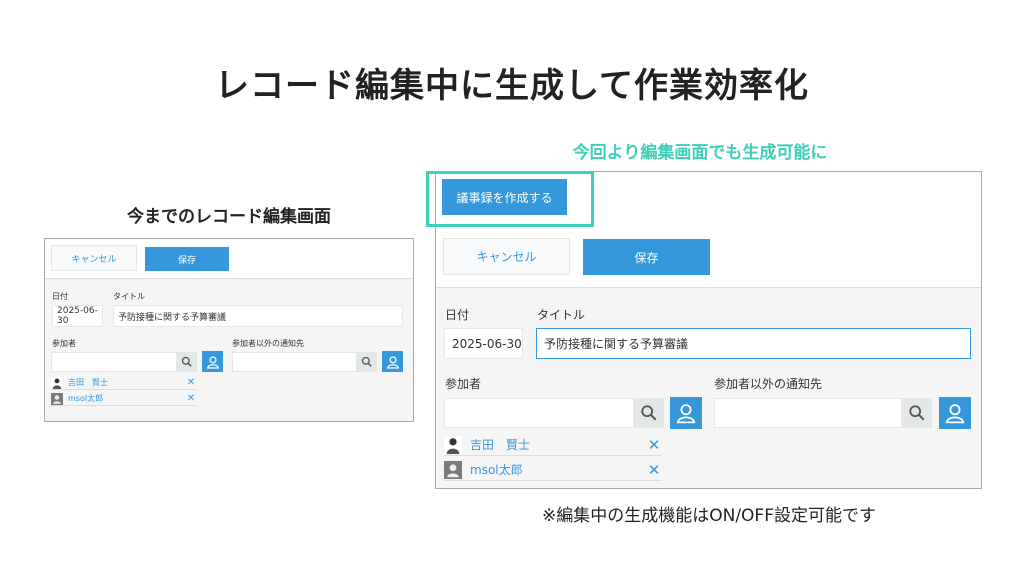 This screenshot has width=1024, height=576. What do you see at coordinates (646, 257) in the screenshot?
I see `new-save-button: 保存` at bounding box center [646, 257].